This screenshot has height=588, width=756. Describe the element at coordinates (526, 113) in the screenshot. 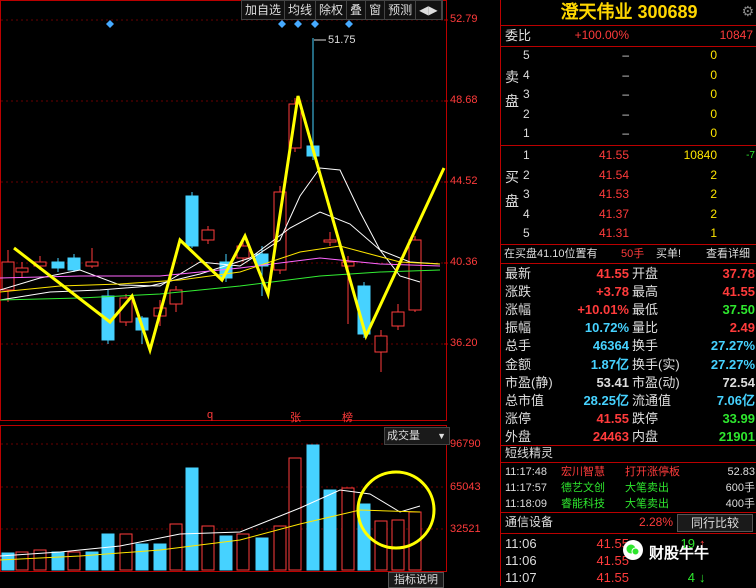

I see `sell-level-num: 2` at that location.